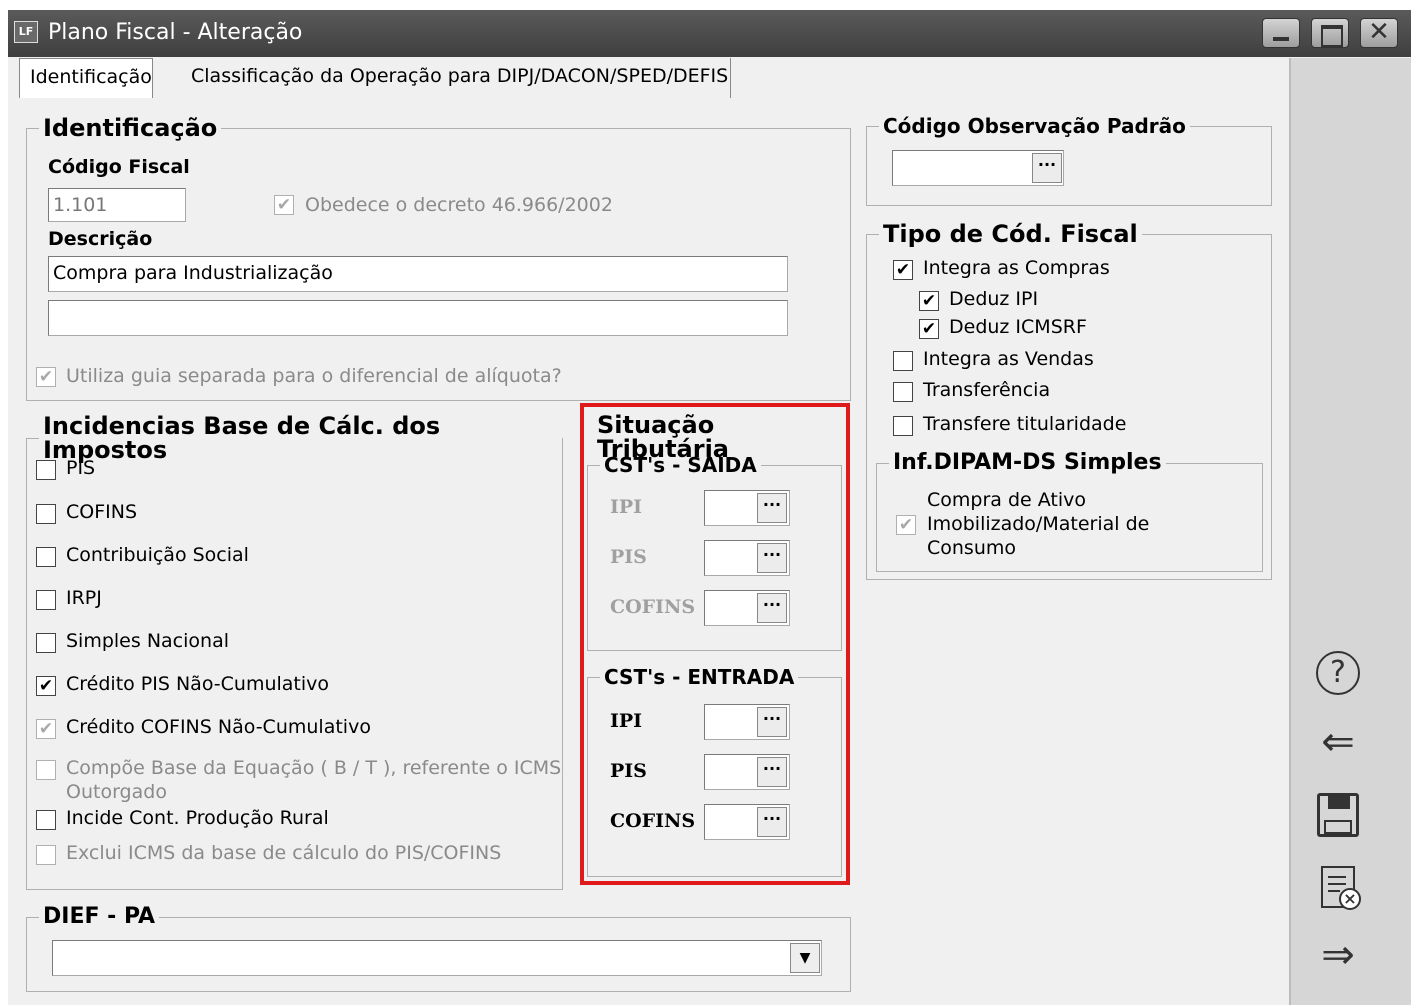  What do you see at coordinates (1338, 673) in the screenshot?
I see `help-icon: ?` at bounding box center [1338, 673].